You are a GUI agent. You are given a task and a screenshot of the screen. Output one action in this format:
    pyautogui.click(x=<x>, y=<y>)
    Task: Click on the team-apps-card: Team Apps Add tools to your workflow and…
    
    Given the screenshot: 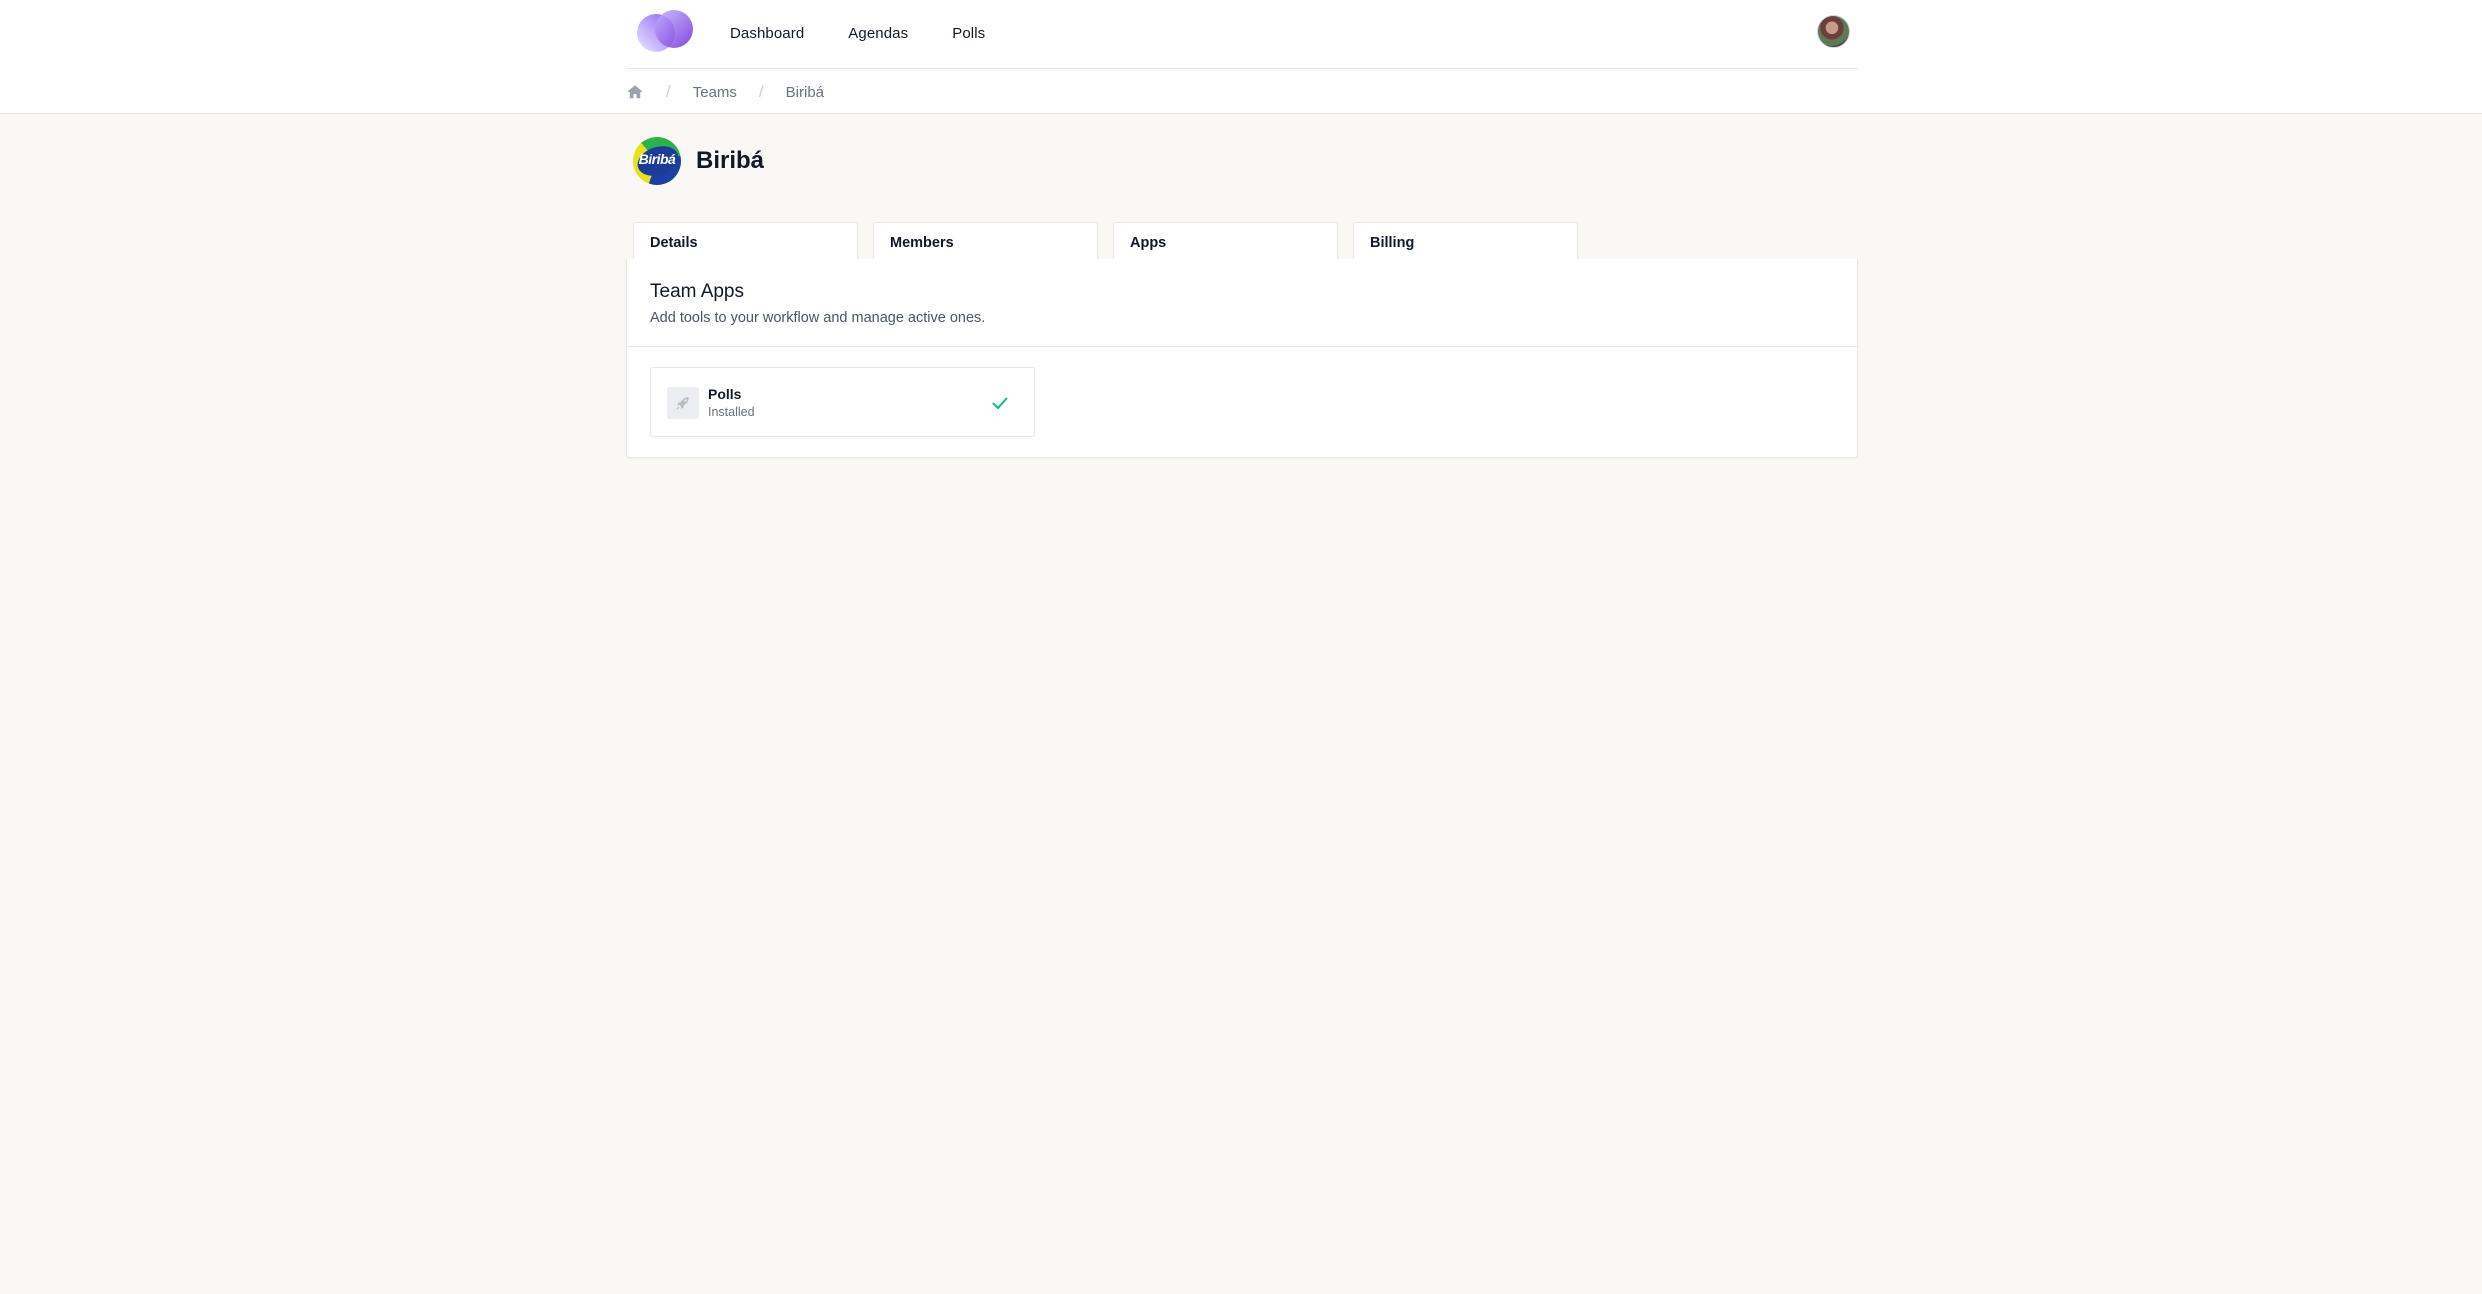 What is the action you would take?
    pyautogui.click(x=1242, y=358)
    